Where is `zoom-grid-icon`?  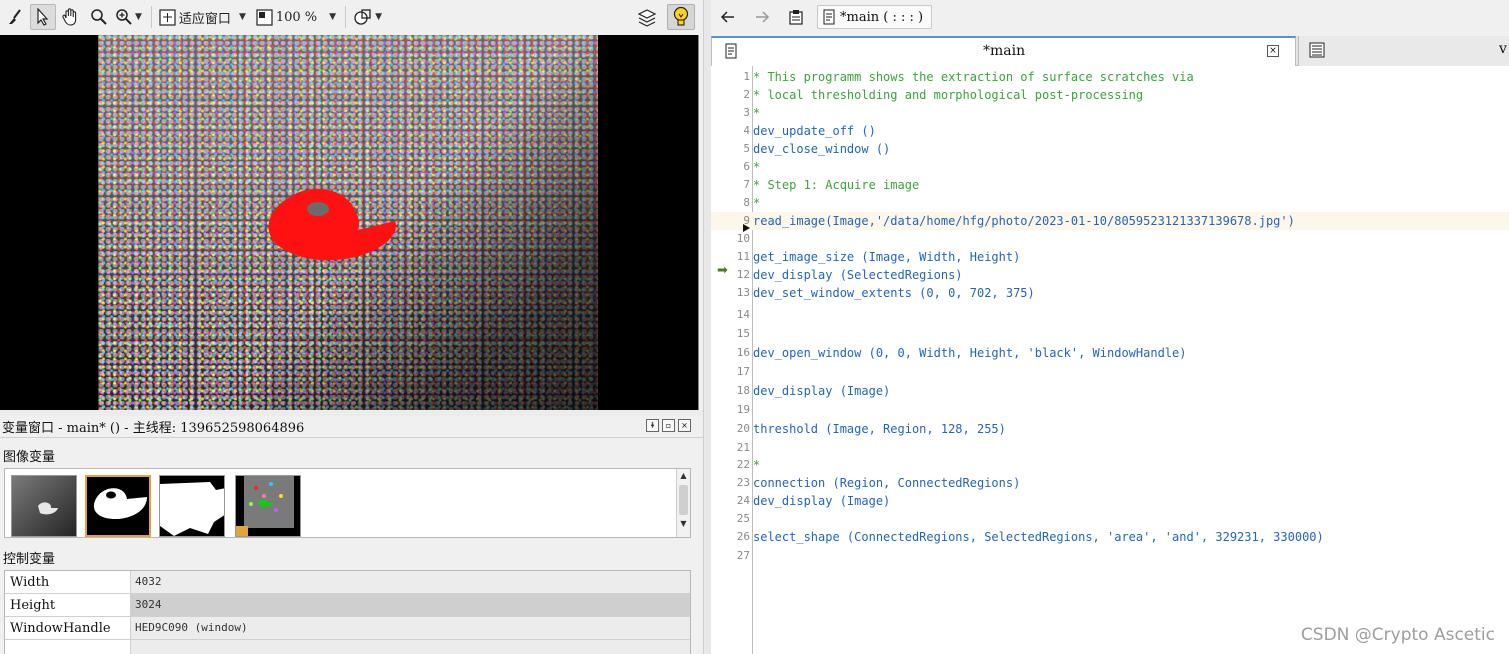 zoom-grid-icon is located at coordinates (264, 17).